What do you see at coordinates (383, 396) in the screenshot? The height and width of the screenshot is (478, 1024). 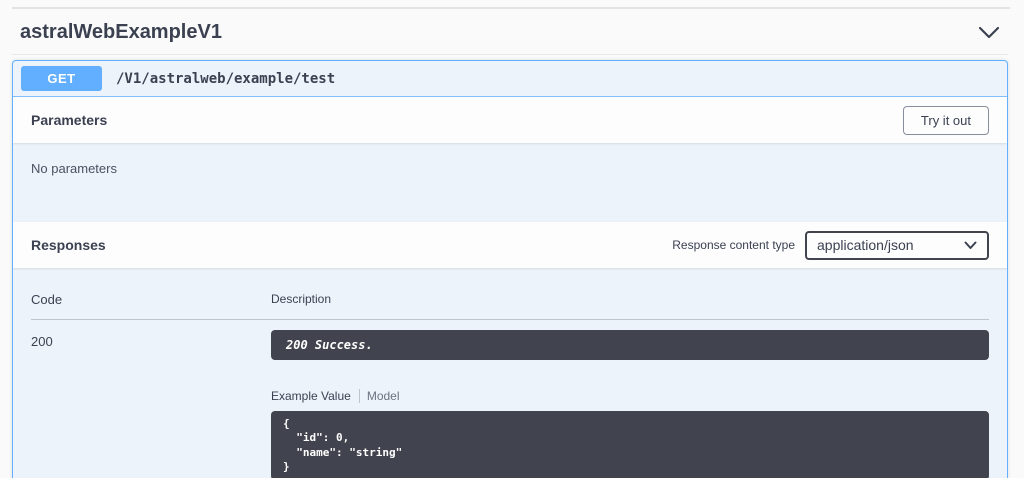 I see `tab-model: Model` at bounding box center [383, 396].